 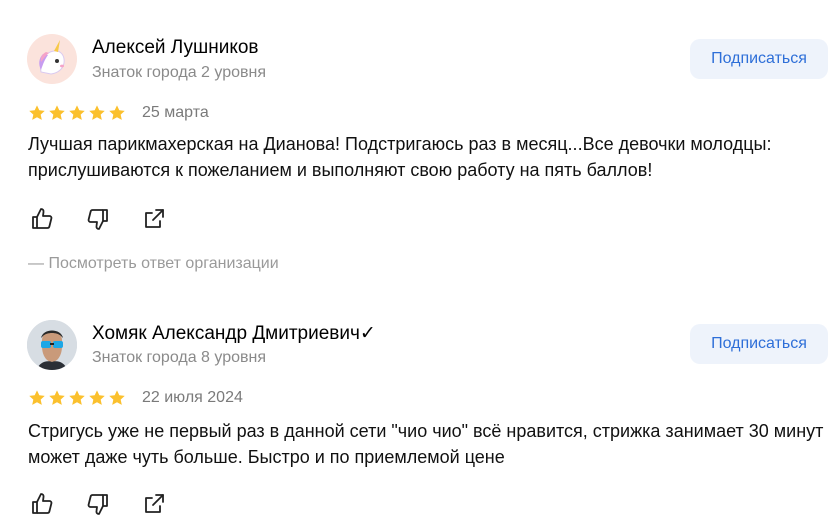 I want to click on author-name: Алексей Лушников, so click(x=175, y=48).